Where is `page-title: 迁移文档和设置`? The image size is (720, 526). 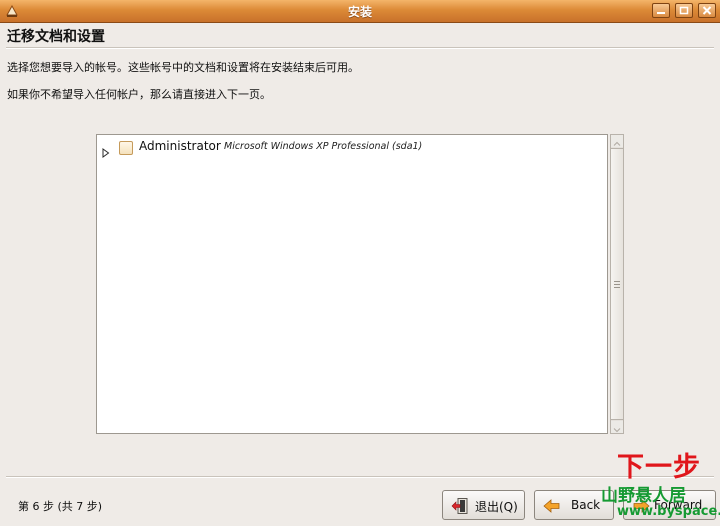 page-title: 迁移文档和设置 is located at coordinates (56, 37).